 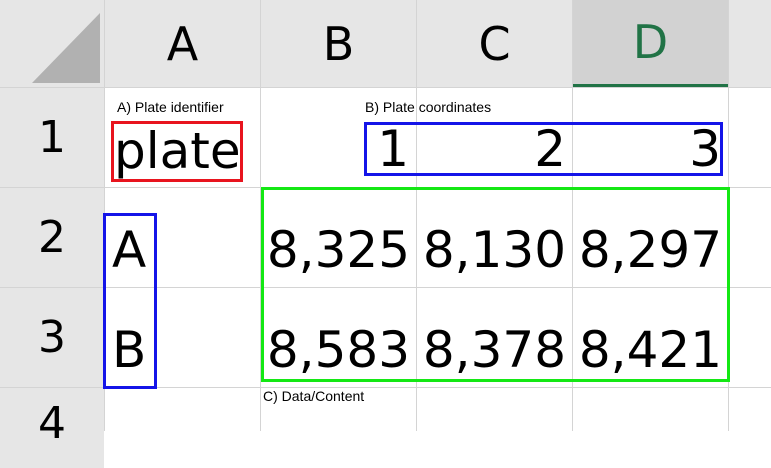 I want to click on column-header-e-partial, so click(x=750, y=43).